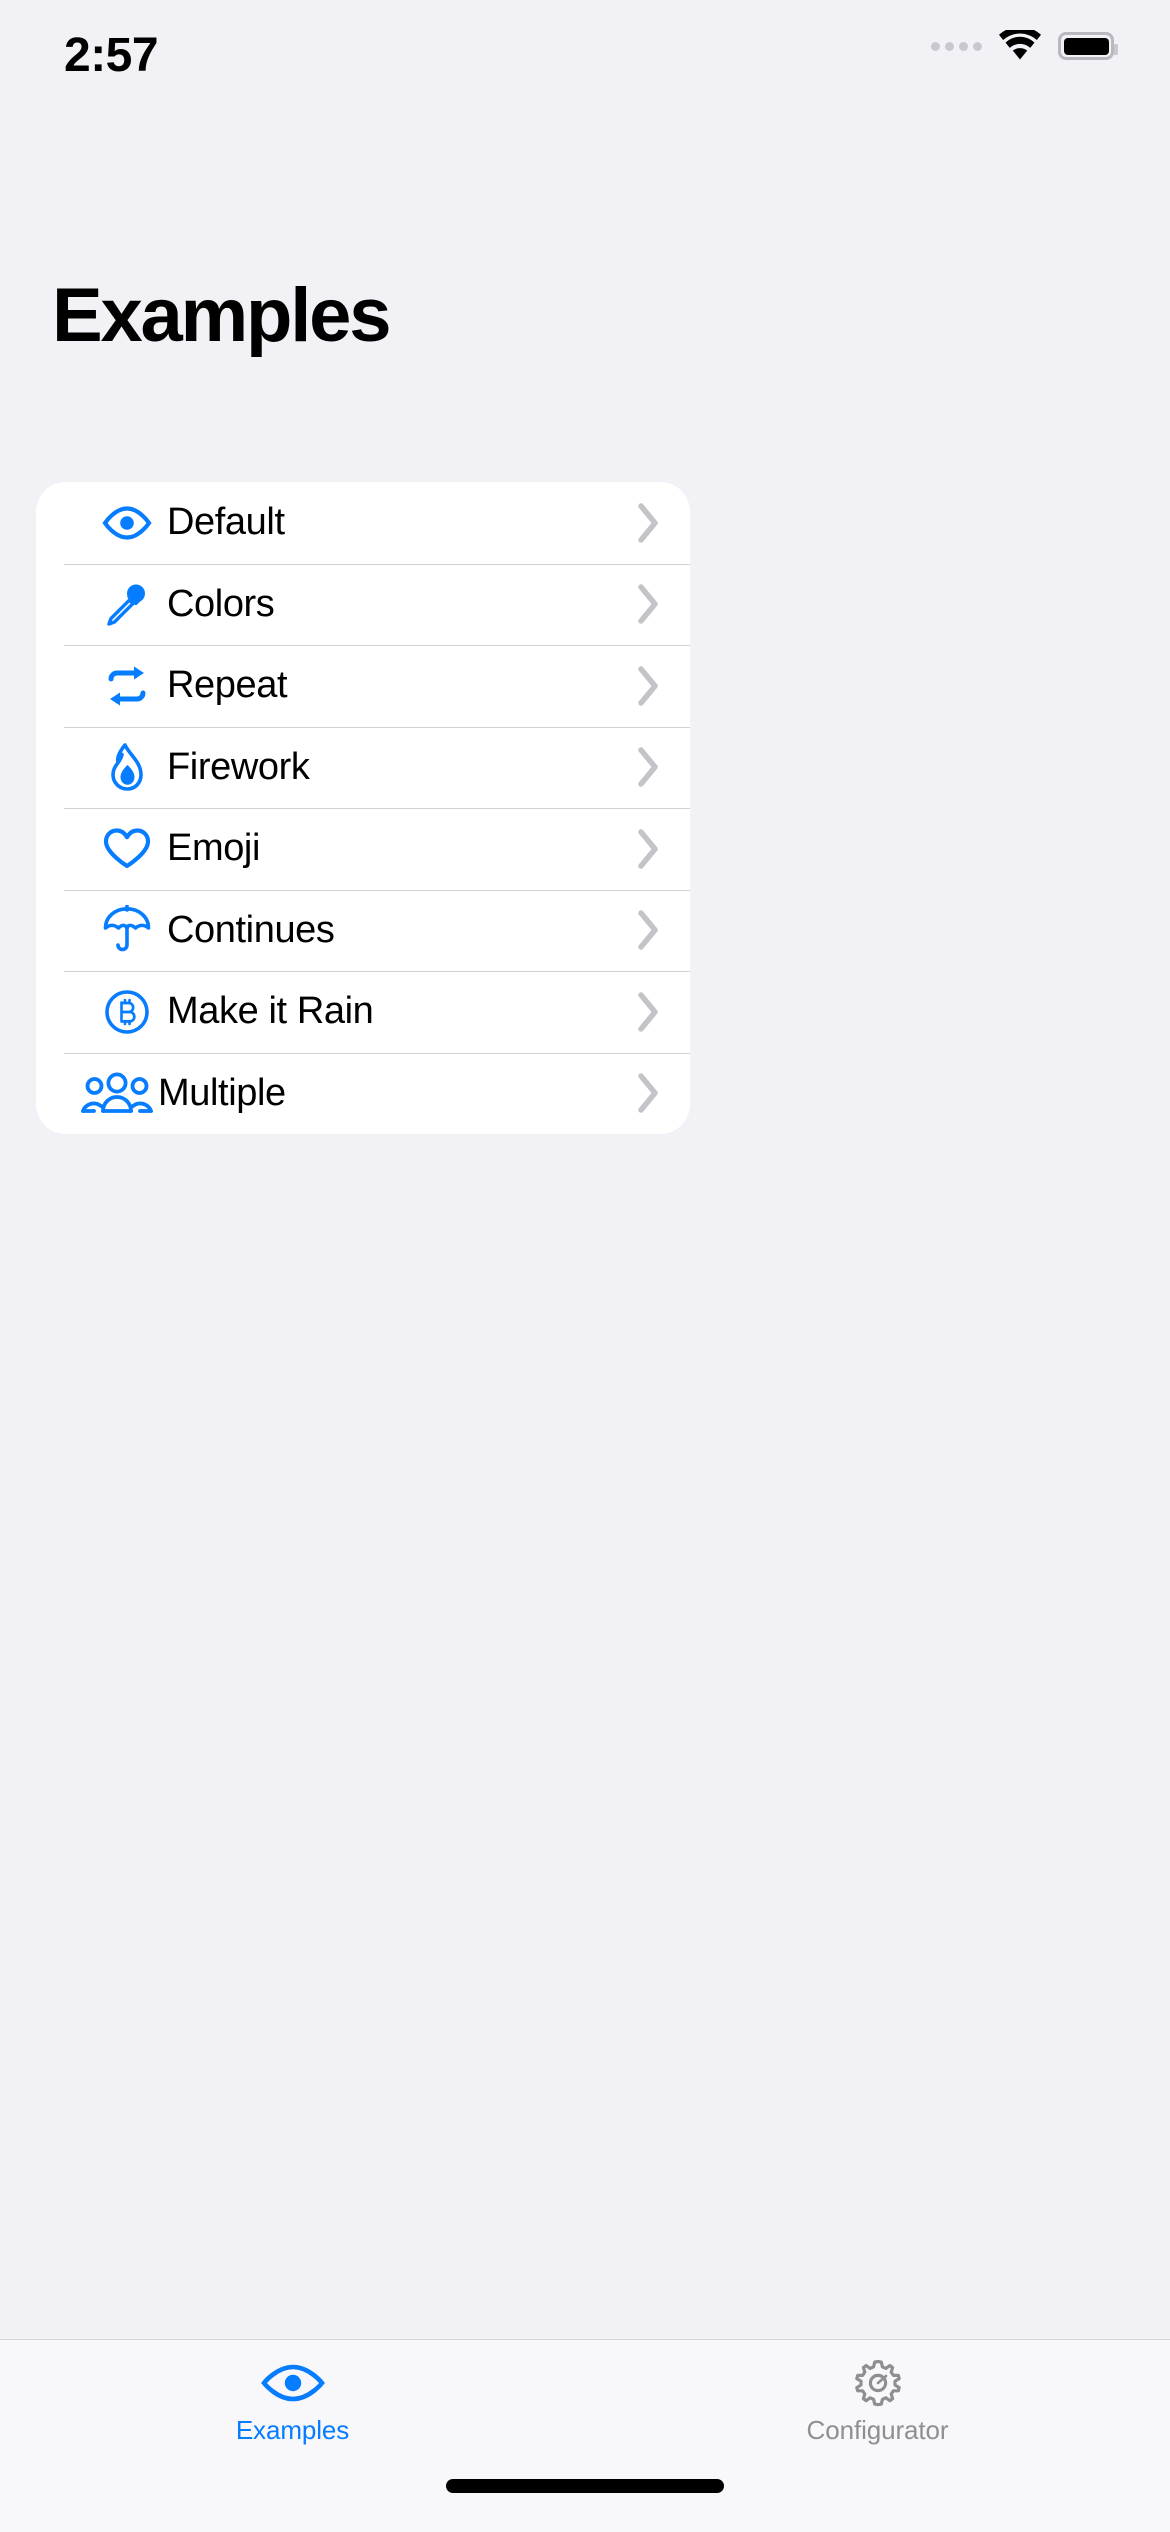 Image resolution: width=1170 pixels, height=2532 pixels. I want to click on tab-configurator: Configurator, so click(877, 2407).